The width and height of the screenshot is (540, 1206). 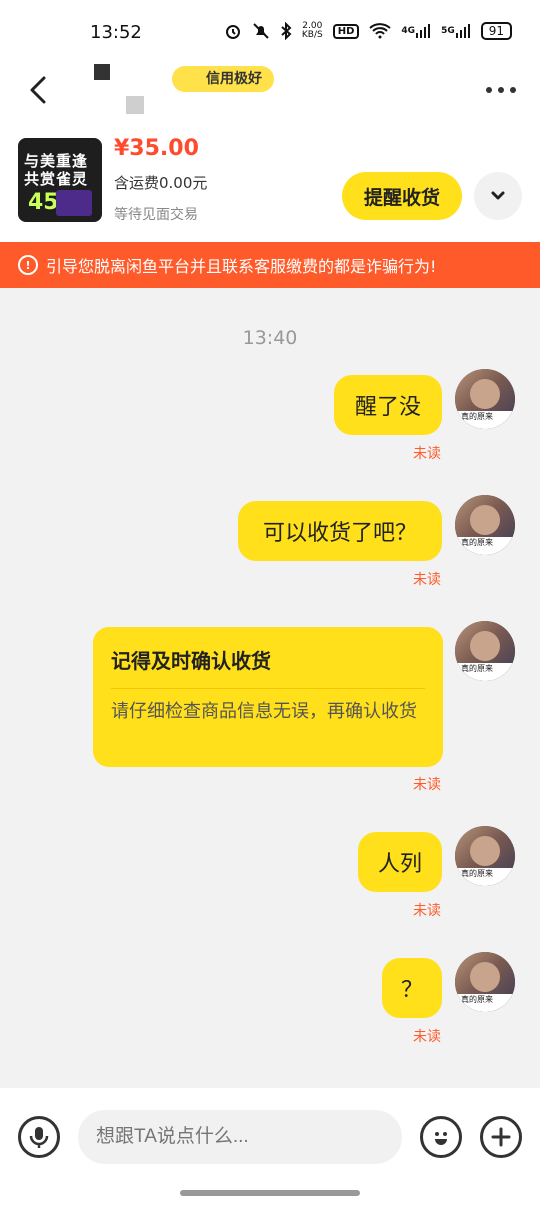 I want to click on product-price: ¥35.00, so click(x=156, y=148).